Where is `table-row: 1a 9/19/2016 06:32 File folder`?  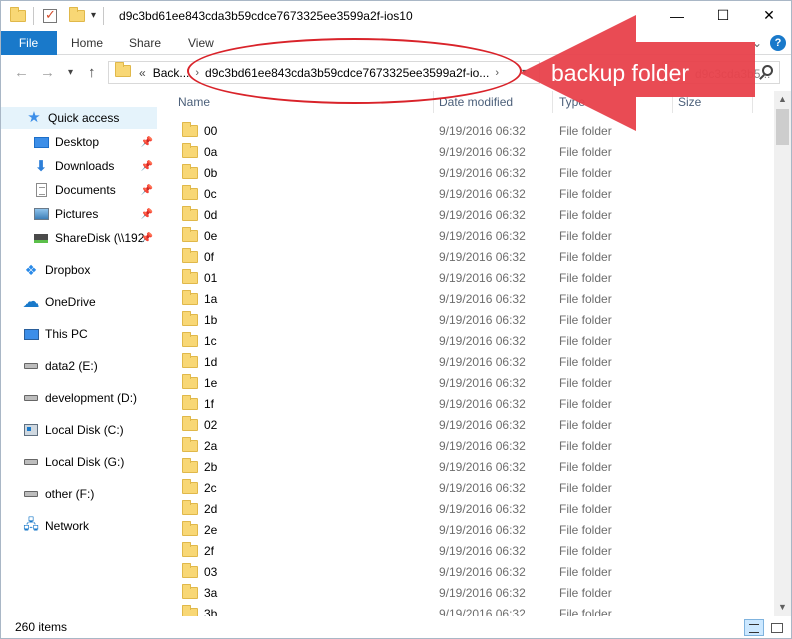
table-row: 1a 9/19/2016 06:32 File folder is located at coordinates (467, 298).